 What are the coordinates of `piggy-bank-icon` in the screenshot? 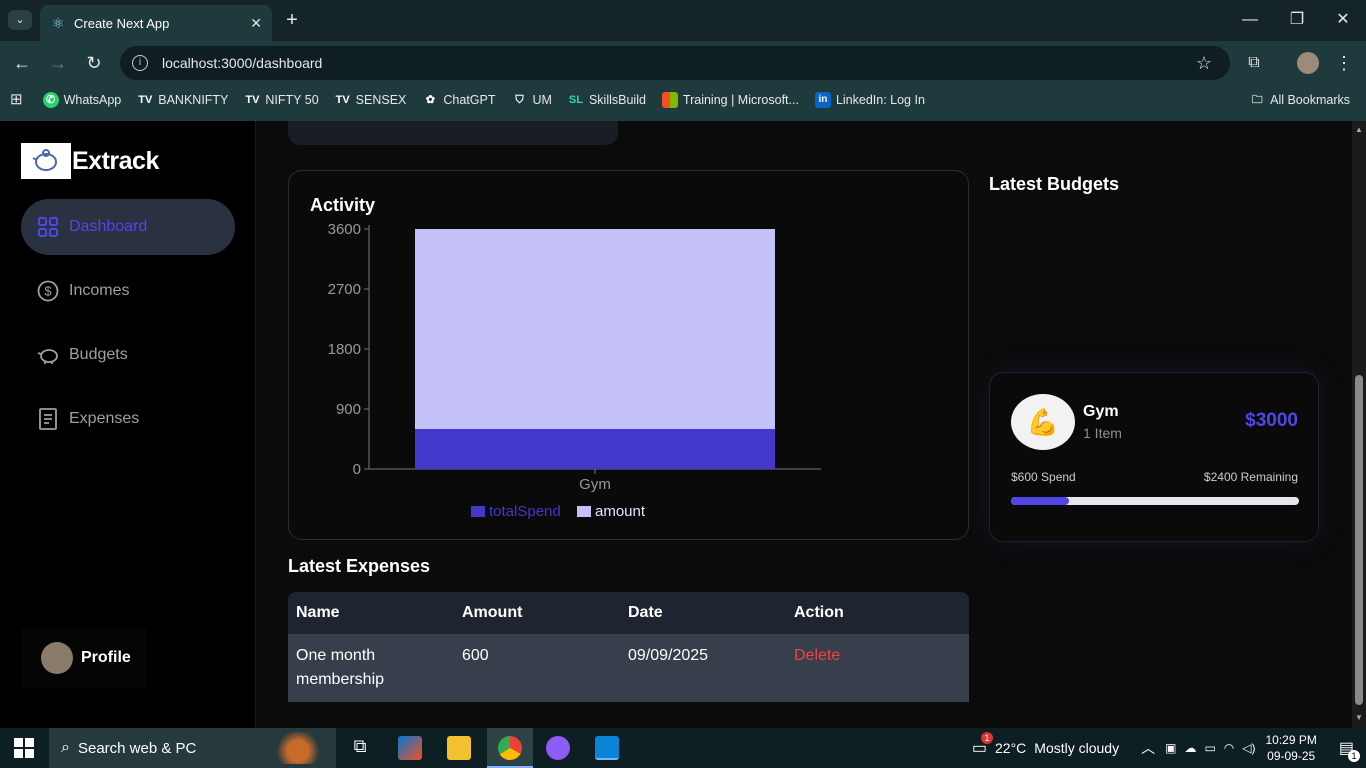 It's located at (48, 355).